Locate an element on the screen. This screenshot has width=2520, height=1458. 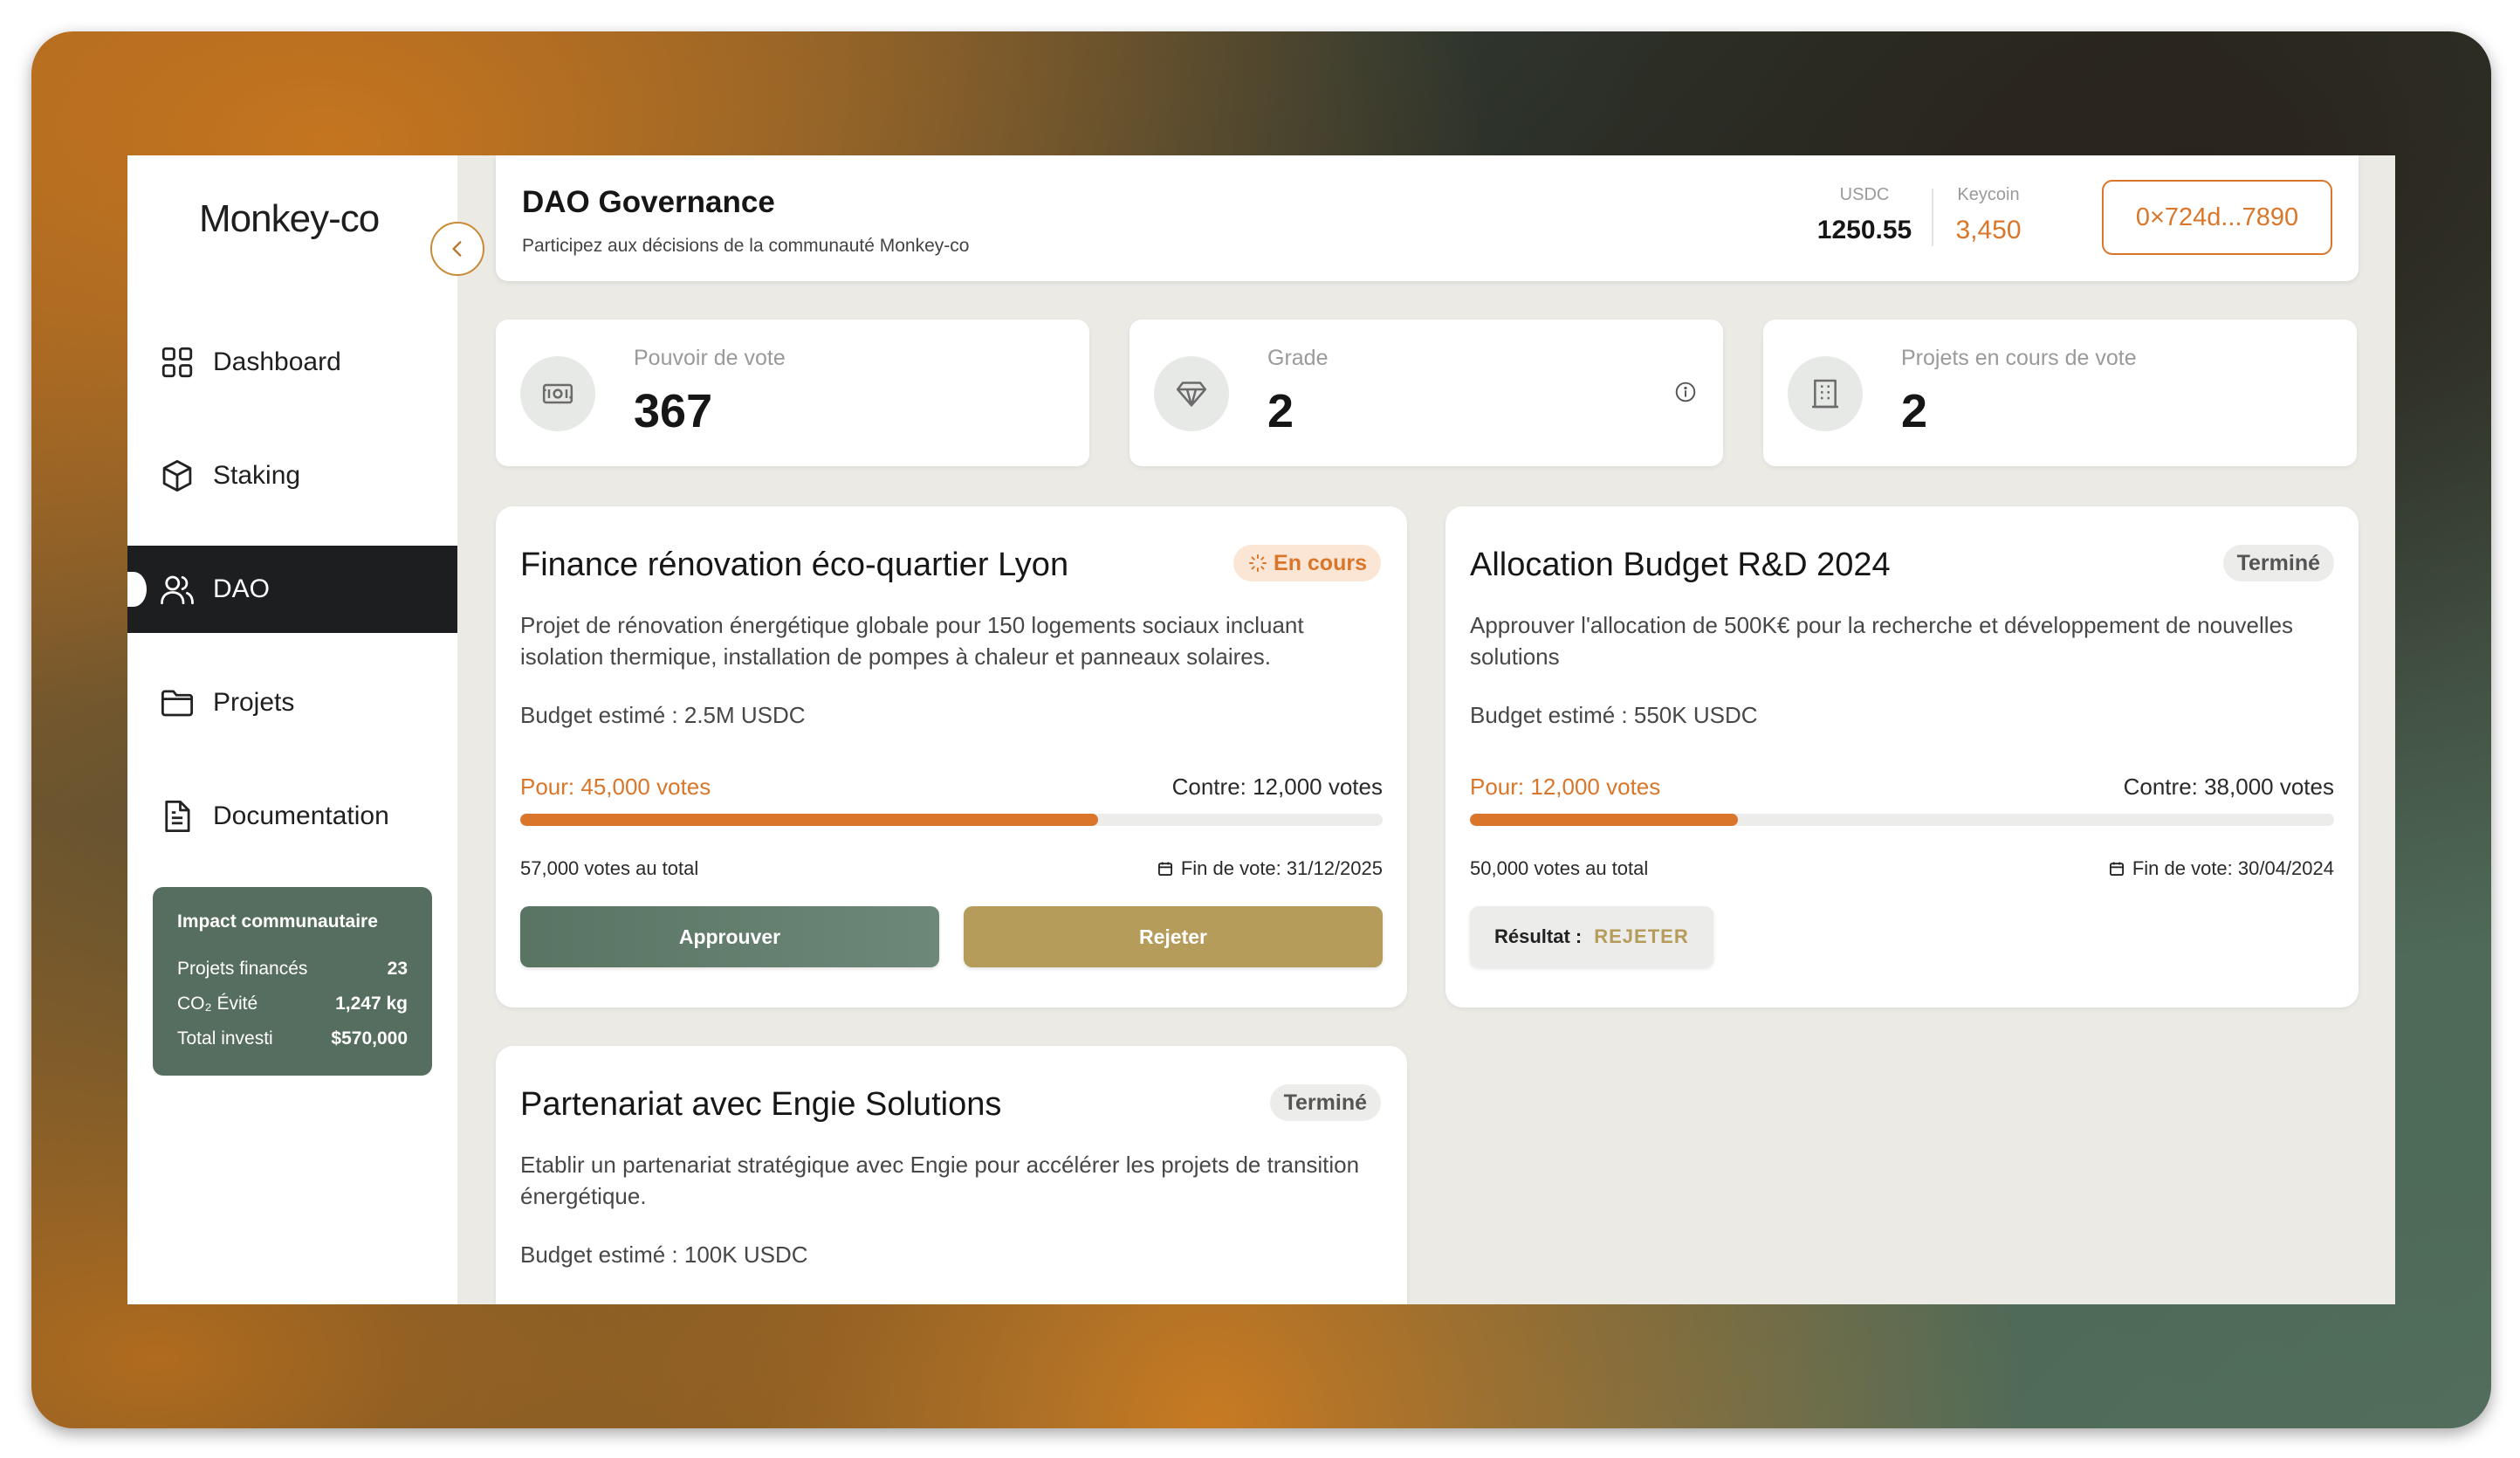
sidebar-item-dashboard: Dashboard is located at coordinates (292, 363).